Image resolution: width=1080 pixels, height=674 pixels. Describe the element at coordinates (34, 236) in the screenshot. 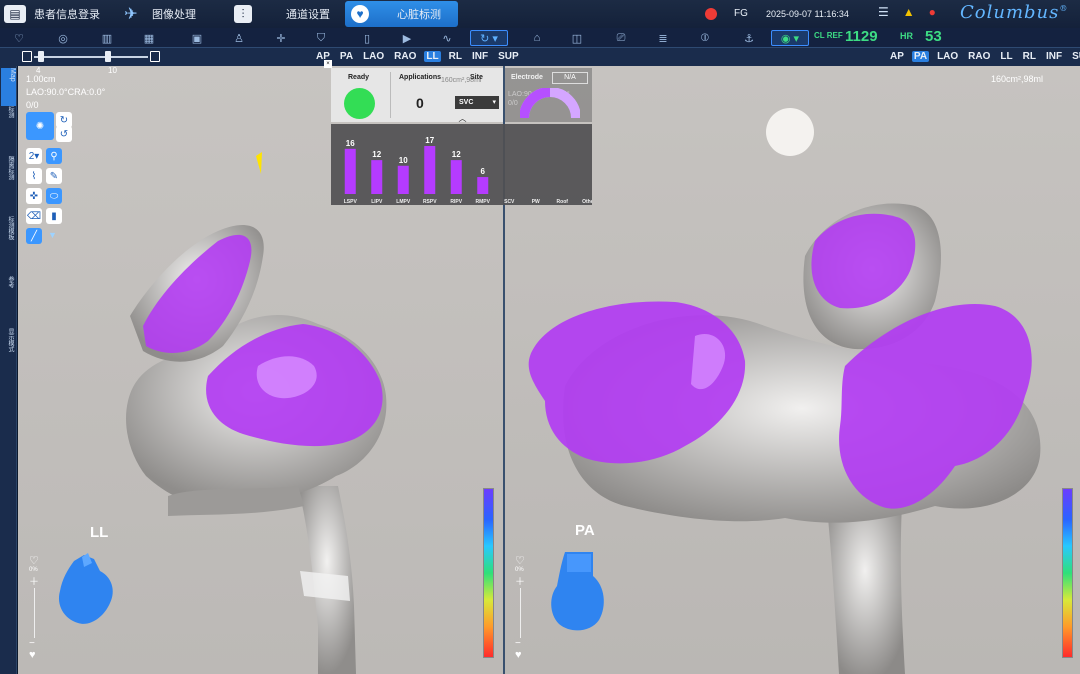

I see `draw-line-icon: ╱` at that location.